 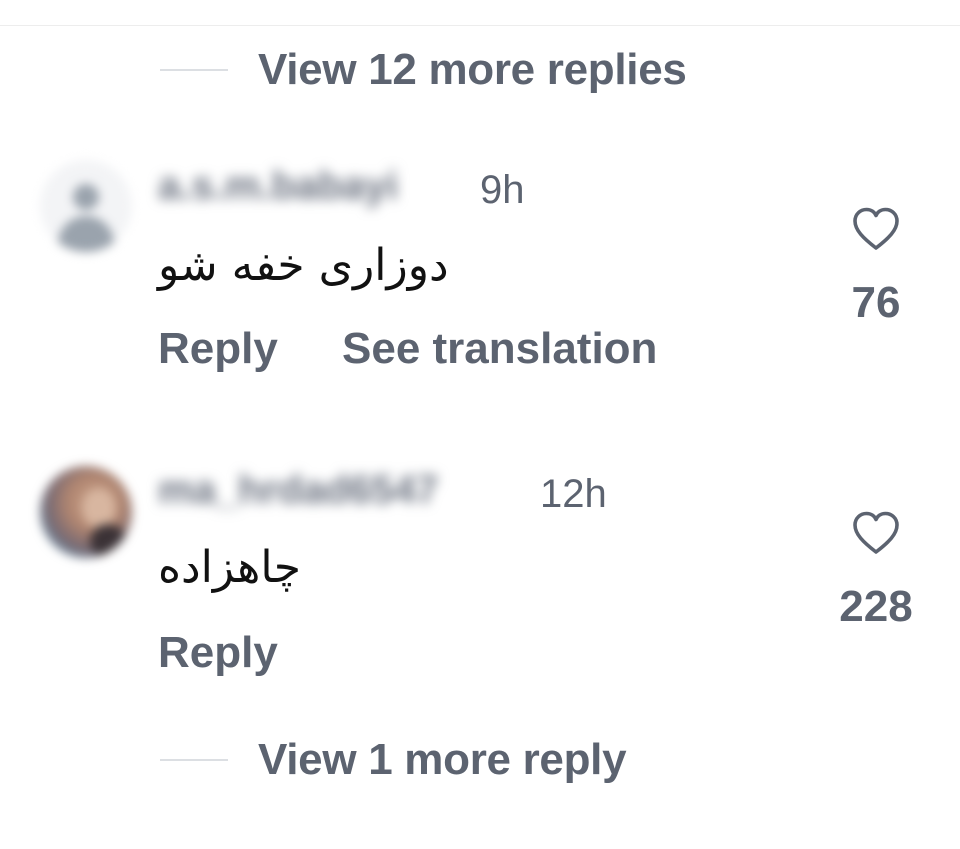 I want to click on view-more-reply-button: View 1 more reply, so click(x=393, y=760).